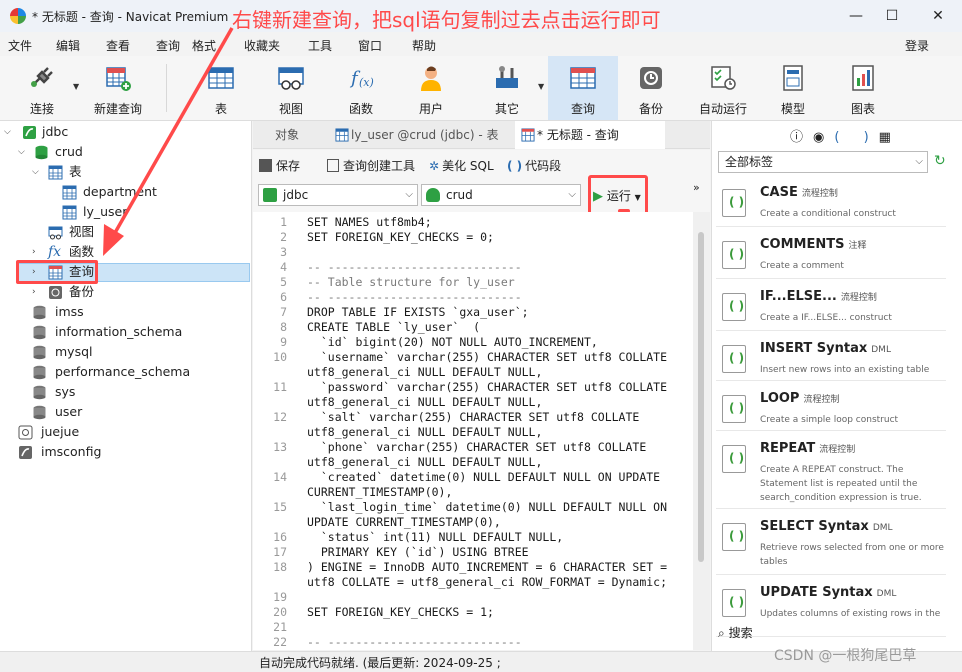 Image resolution: width=962 pixels, height=672 pixels. I want to click on scrollbar-thumb, so click(701, 397).